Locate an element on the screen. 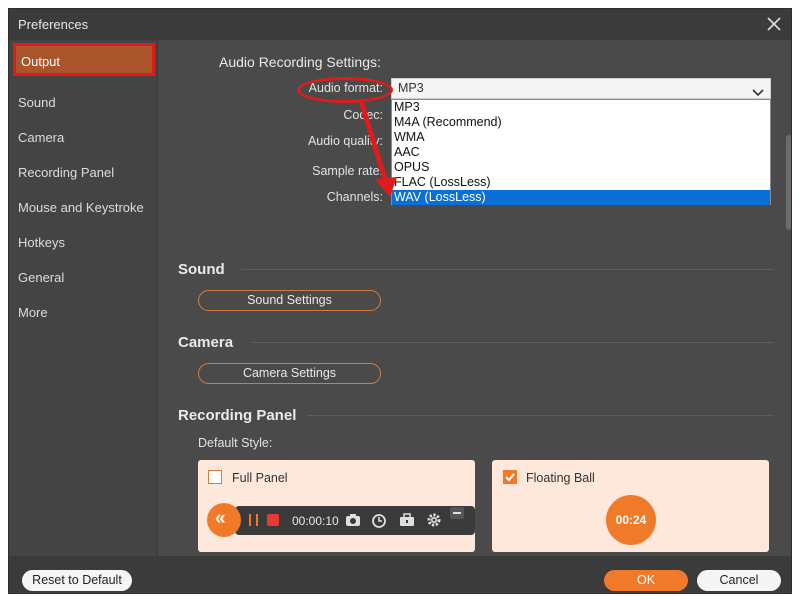 Image resolution: width=800 pixels, height=600 pixels. sound-divider is located at coordinates (507, 269).